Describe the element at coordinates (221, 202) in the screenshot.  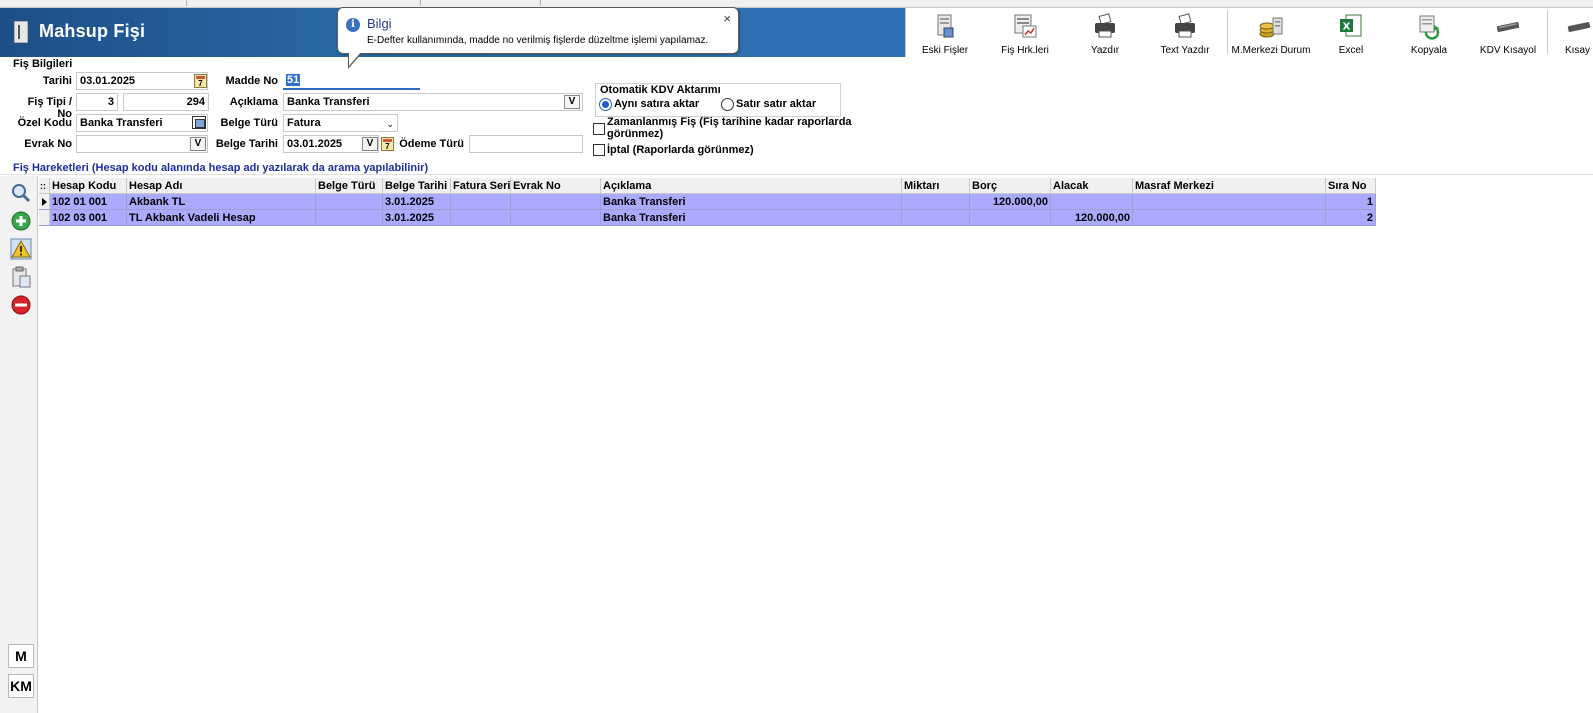
I see `cell-account-name: Akbank TL` at that location.